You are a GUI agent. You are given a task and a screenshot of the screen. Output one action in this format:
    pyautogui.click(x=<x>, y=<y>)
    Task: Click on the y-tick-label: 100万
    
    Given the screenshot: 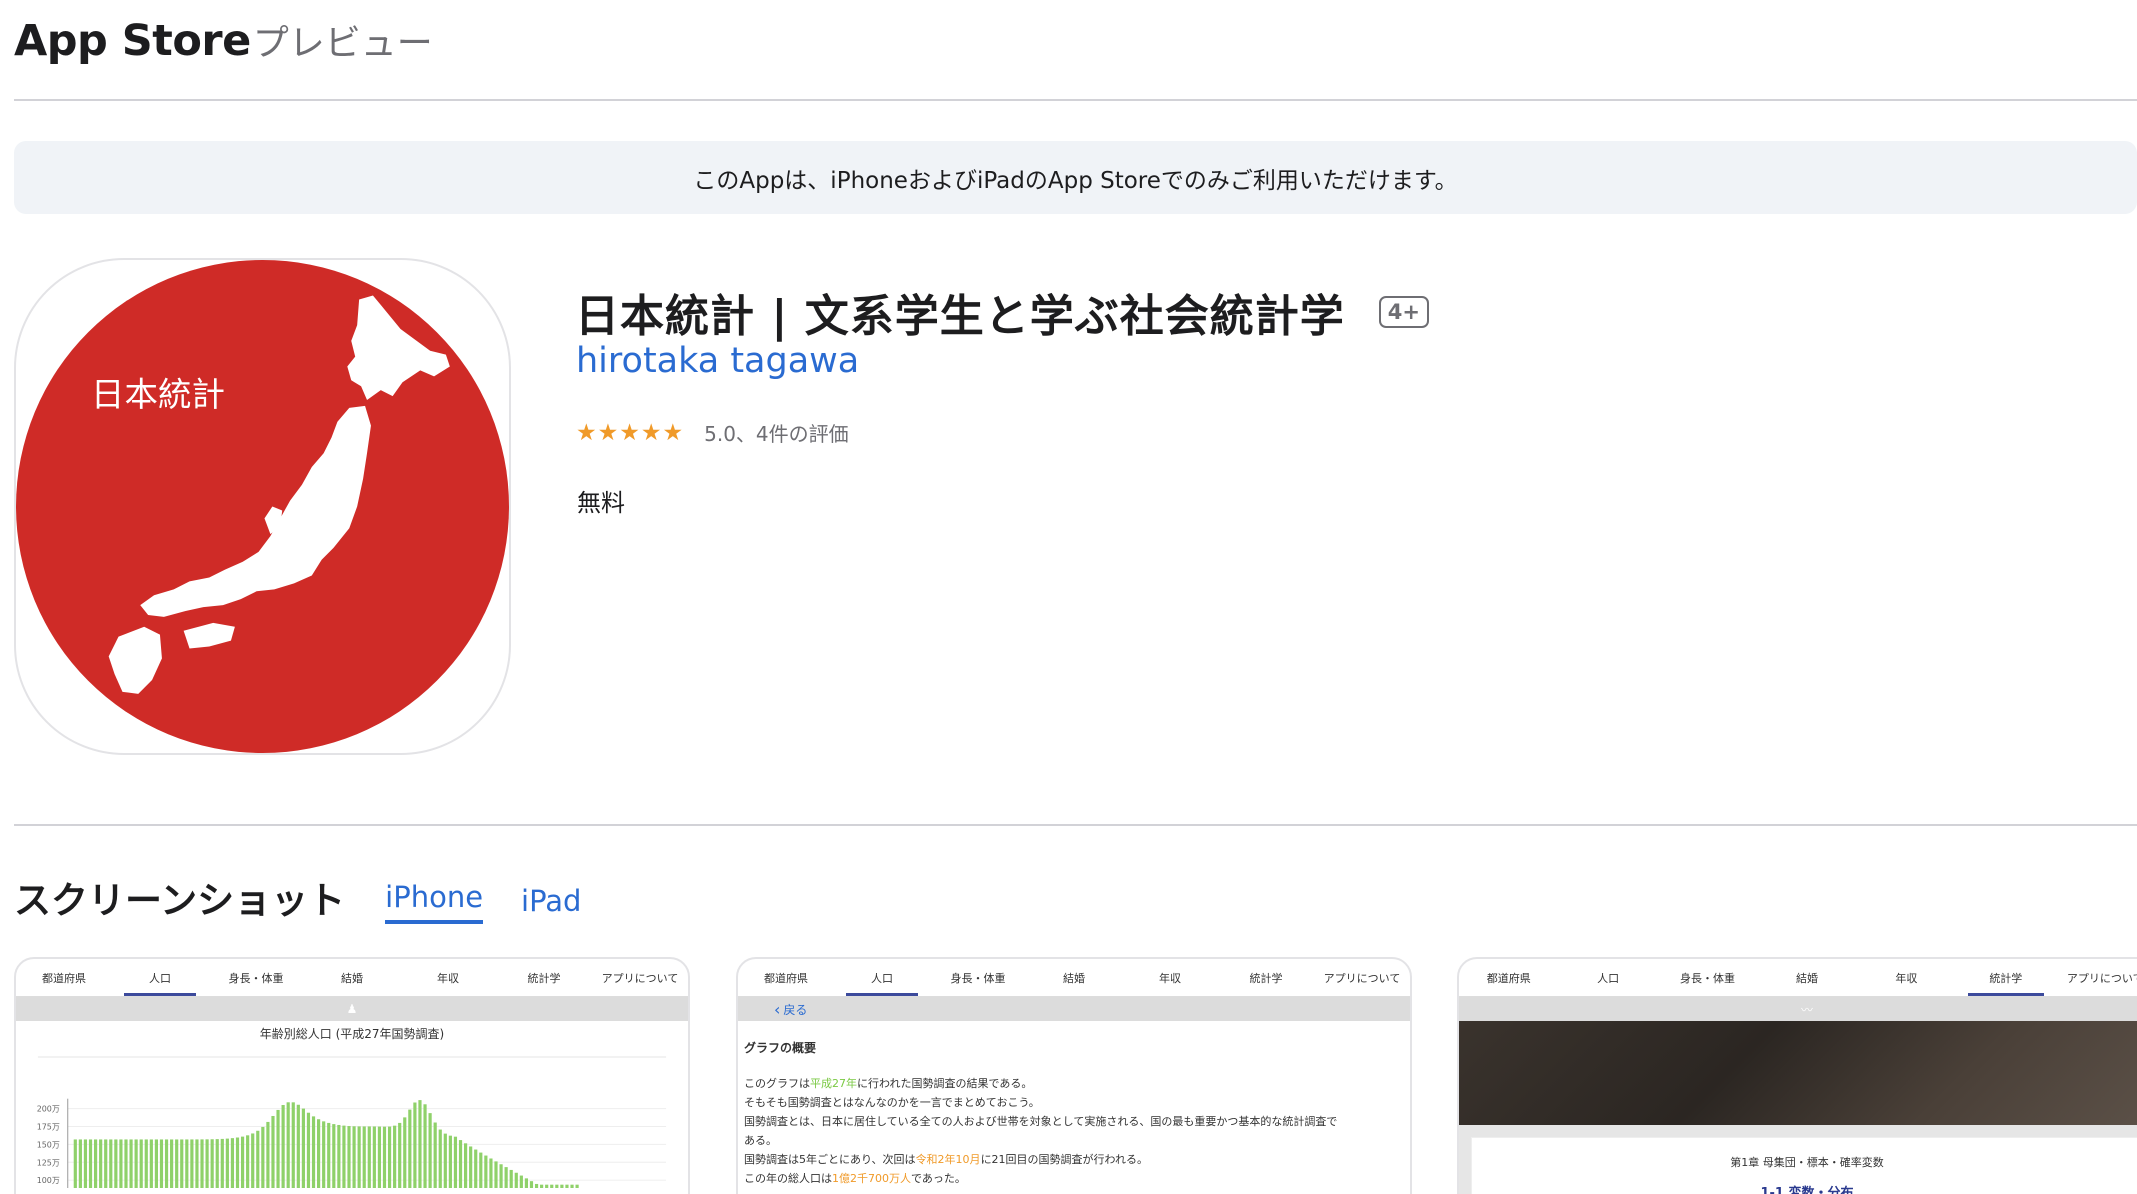 What is the action you would take?
    pyautogui.click(x=48, y=1180)
    